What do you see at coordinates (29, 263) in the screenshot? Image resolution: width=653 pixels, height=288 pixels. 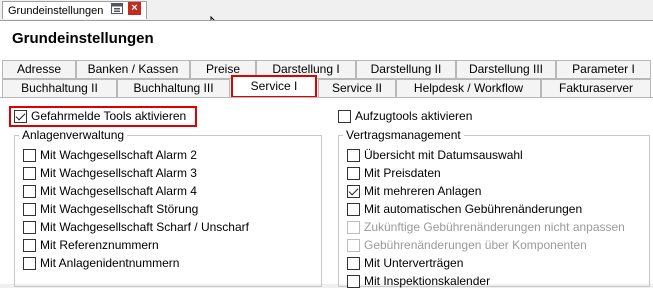 I see `anlagenidentnummern-checkbox` at bounding box center [29, 263].